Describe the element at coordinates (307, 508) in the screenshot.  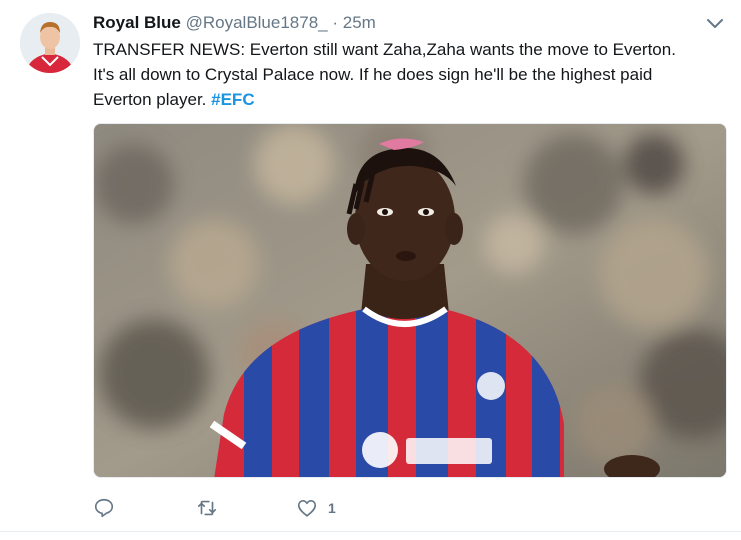
I see `heart-icon` at that location.